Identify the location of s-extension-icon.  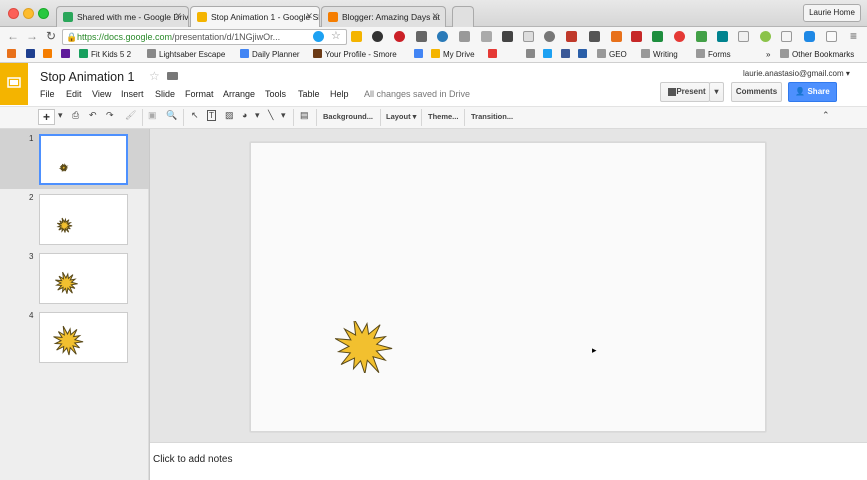
(722, 36).